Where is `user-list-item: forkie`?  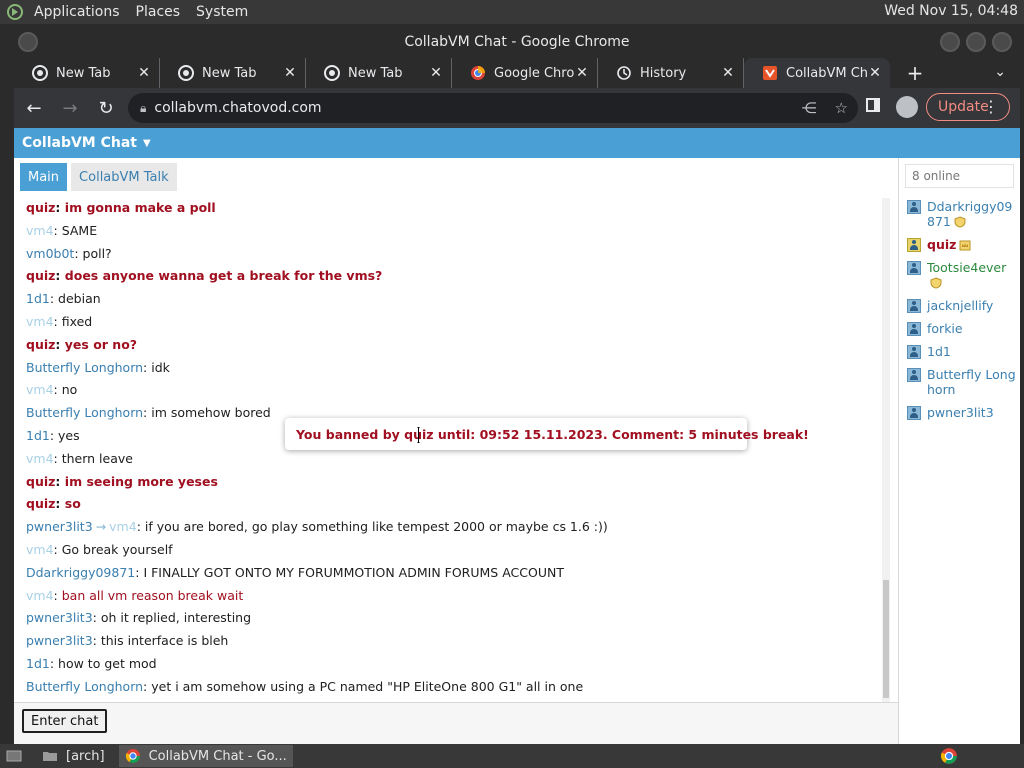 user-list-item: forkie is located at coordinates (959, 328).